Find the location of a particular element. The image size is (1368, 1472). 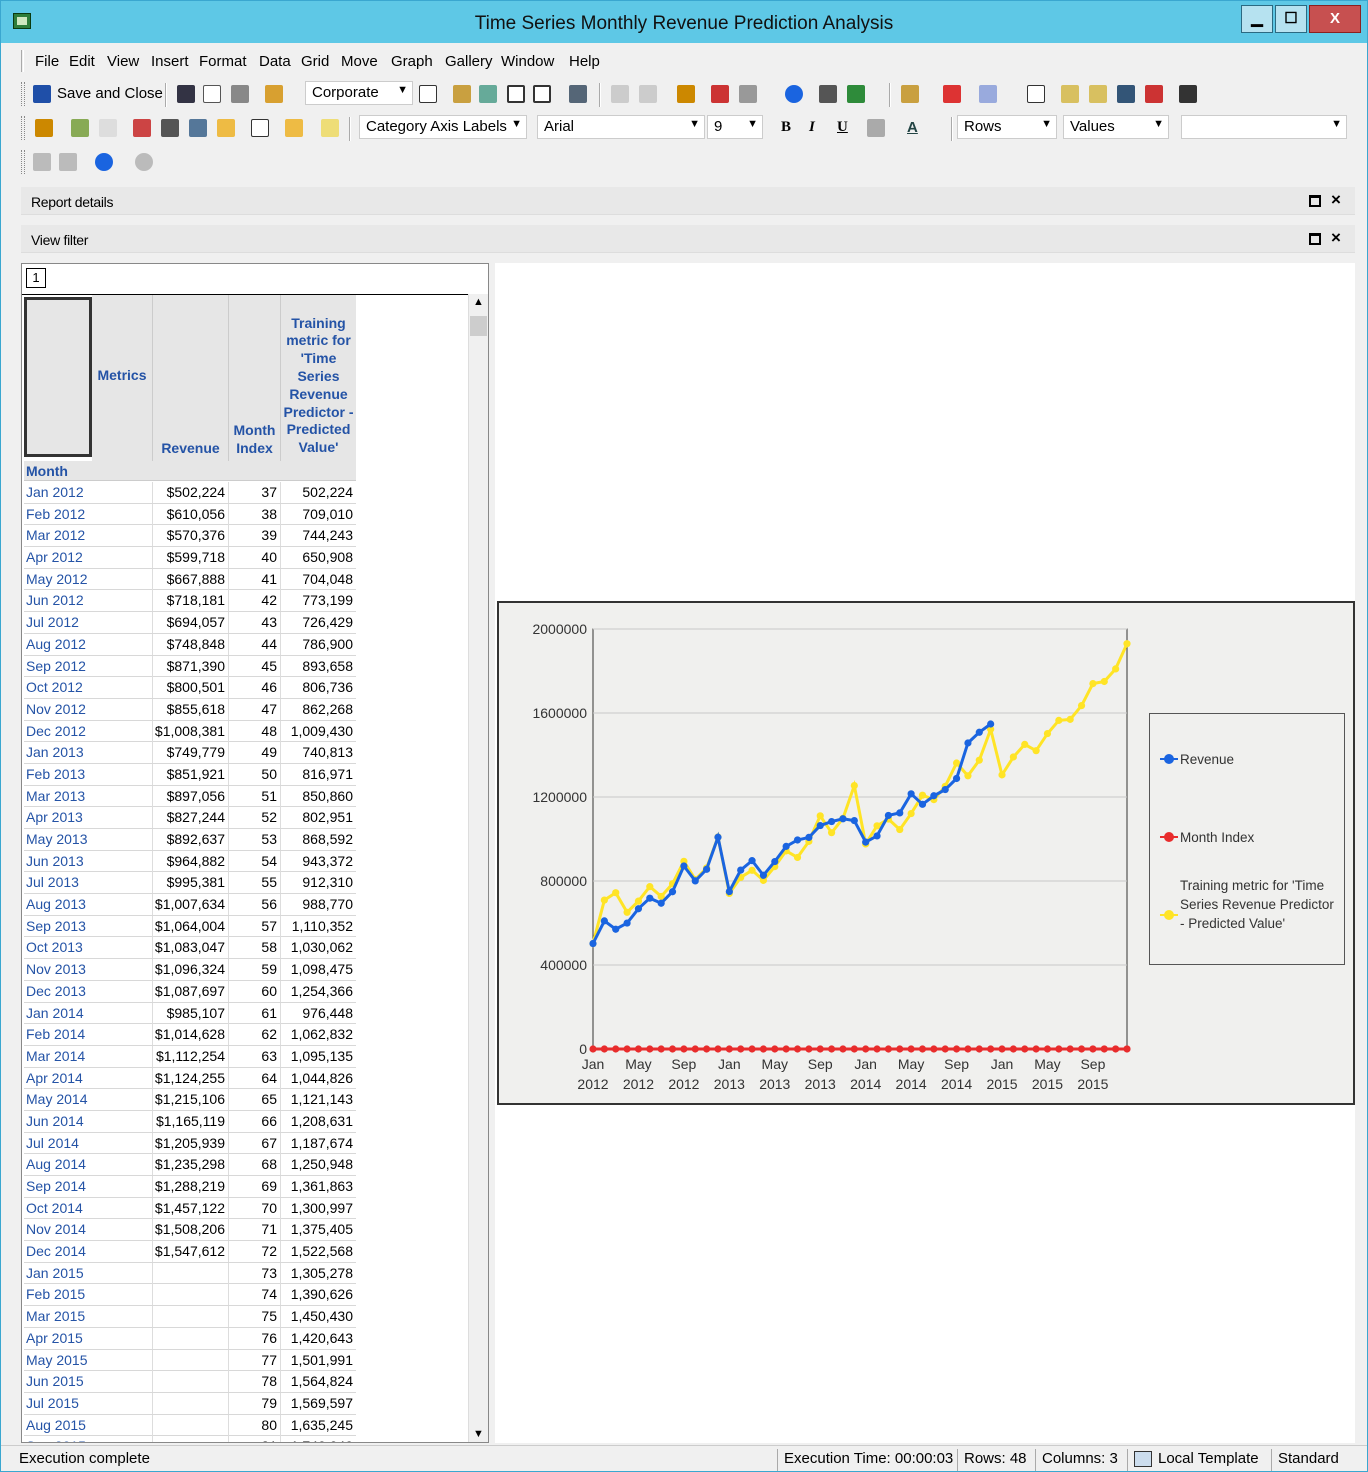

data-explorer-icon is located at coordinates (198, 128).